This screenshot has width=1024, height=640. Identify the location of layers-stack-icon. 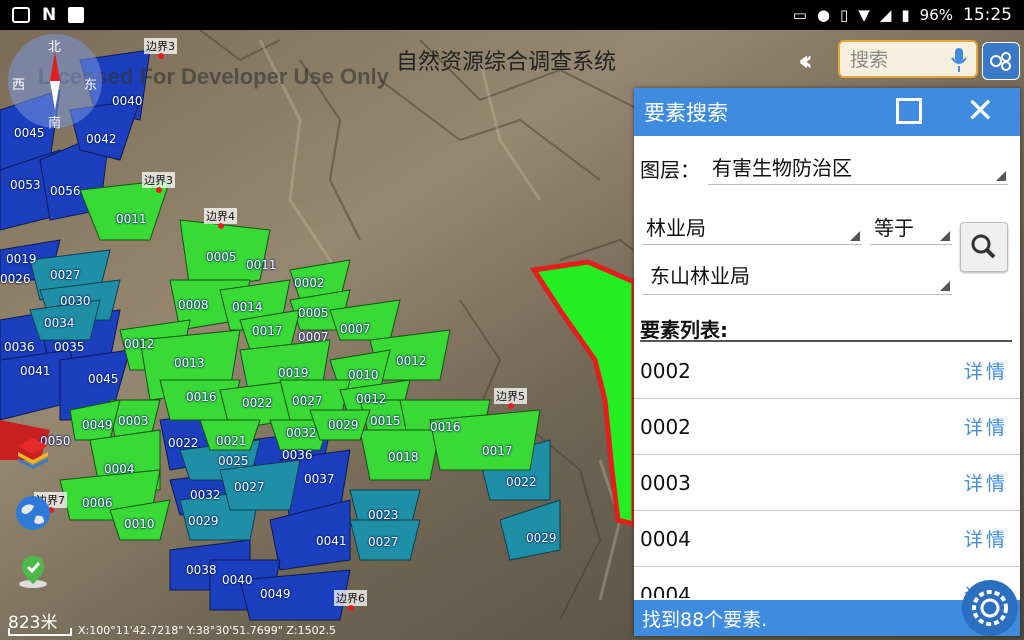
(33, 451).